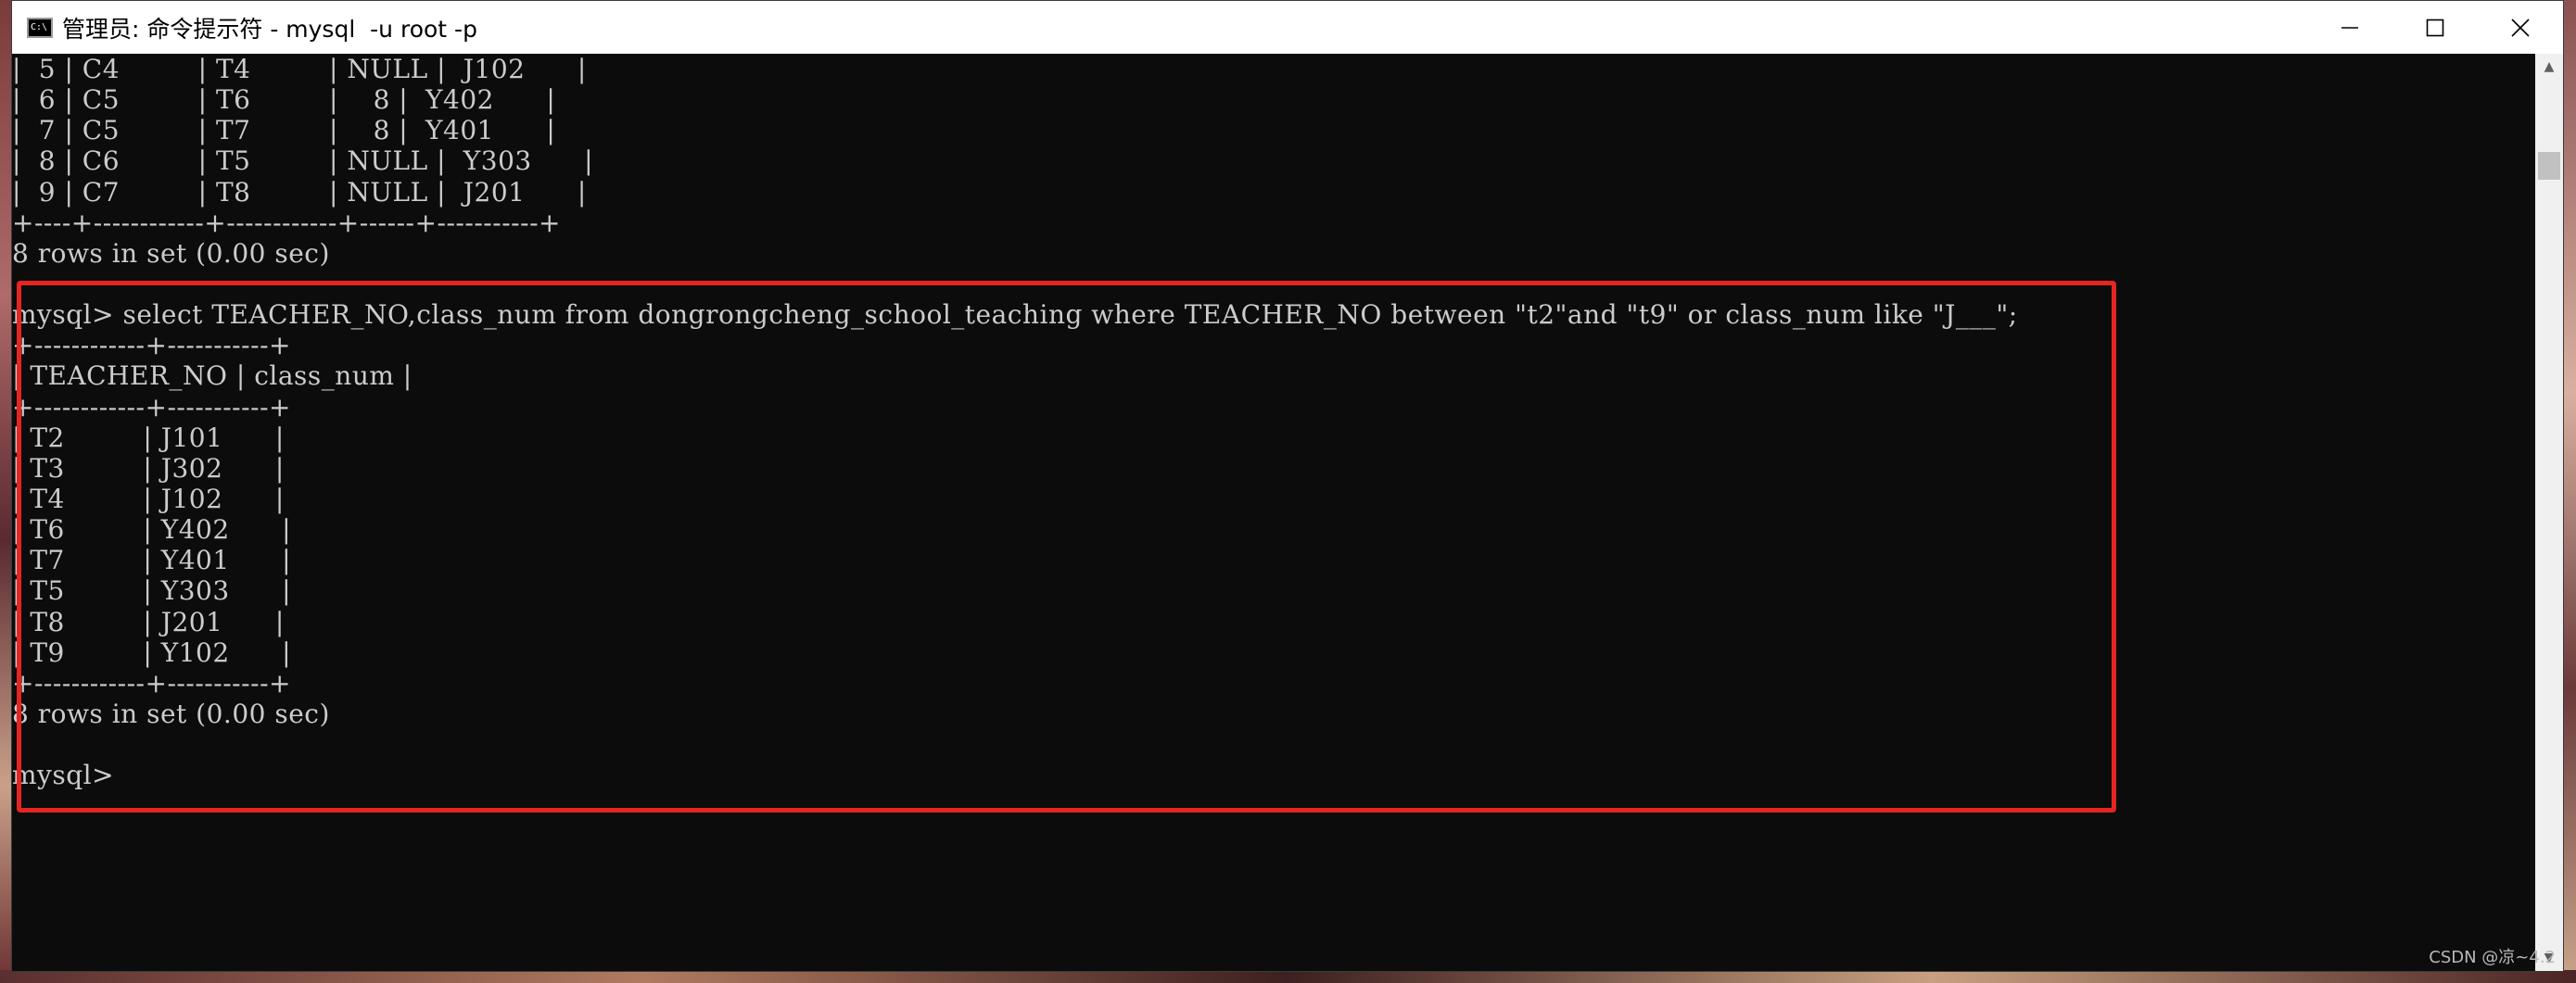 The height and width of the screenshot is (983, 2576). What do you see at coordinates (40, 27) in the screenshot?
I see `cmd-app-icon: C:\` at bounding box center [40, 27].